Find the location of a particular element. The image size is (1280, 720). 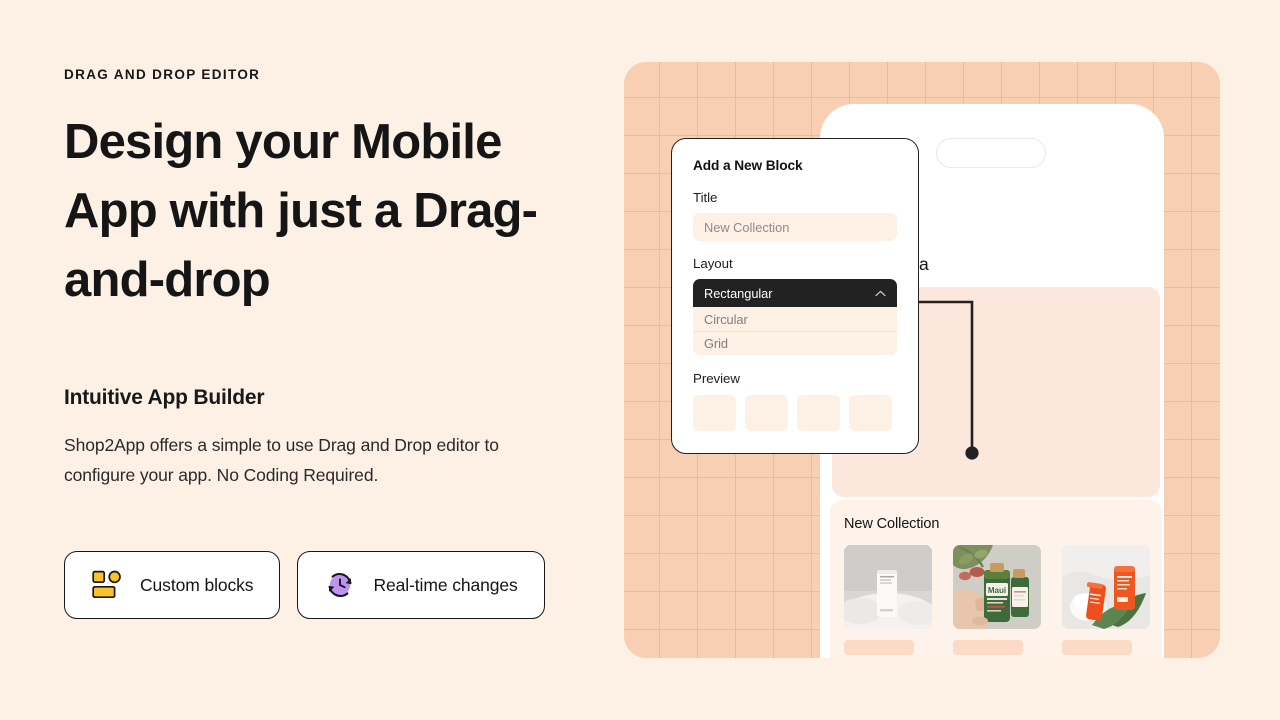

blocks-icon is located at coordinates (107, 585).